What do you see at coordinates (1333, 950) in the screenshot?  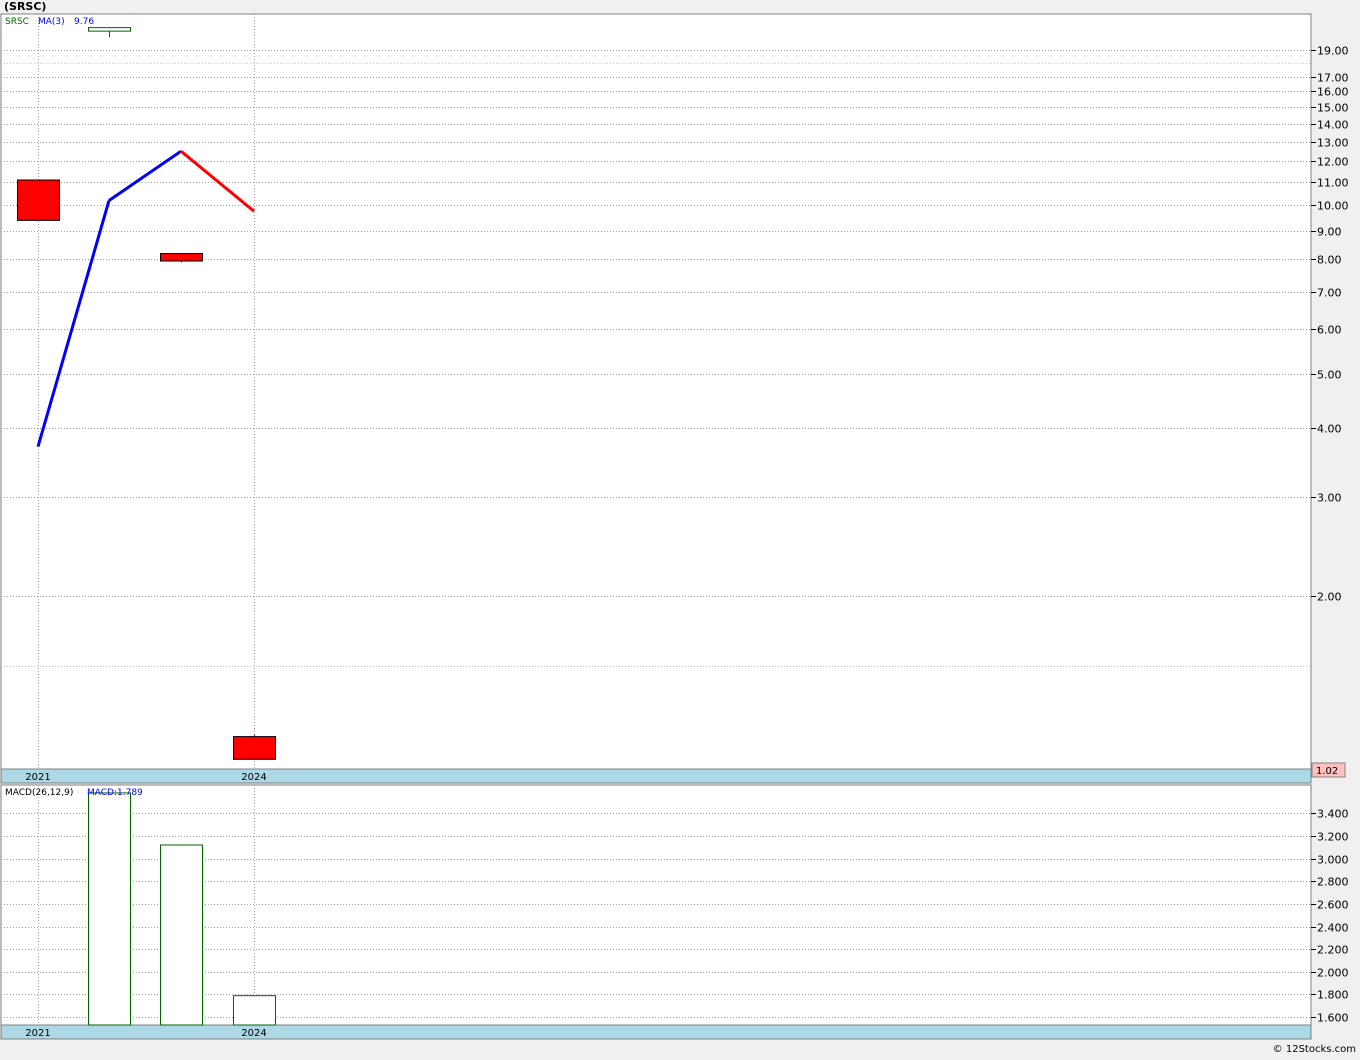 I see `macd-tick-label: 2.200` at bounding box center [1333, 950].